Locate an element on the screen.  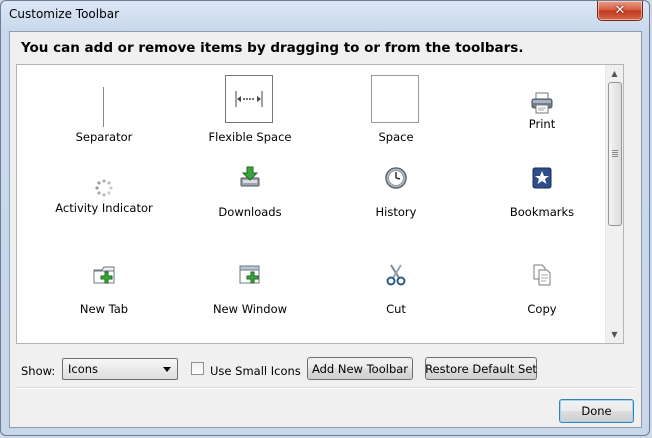
scrollbar-thumb is located at coordinates (615, 154).